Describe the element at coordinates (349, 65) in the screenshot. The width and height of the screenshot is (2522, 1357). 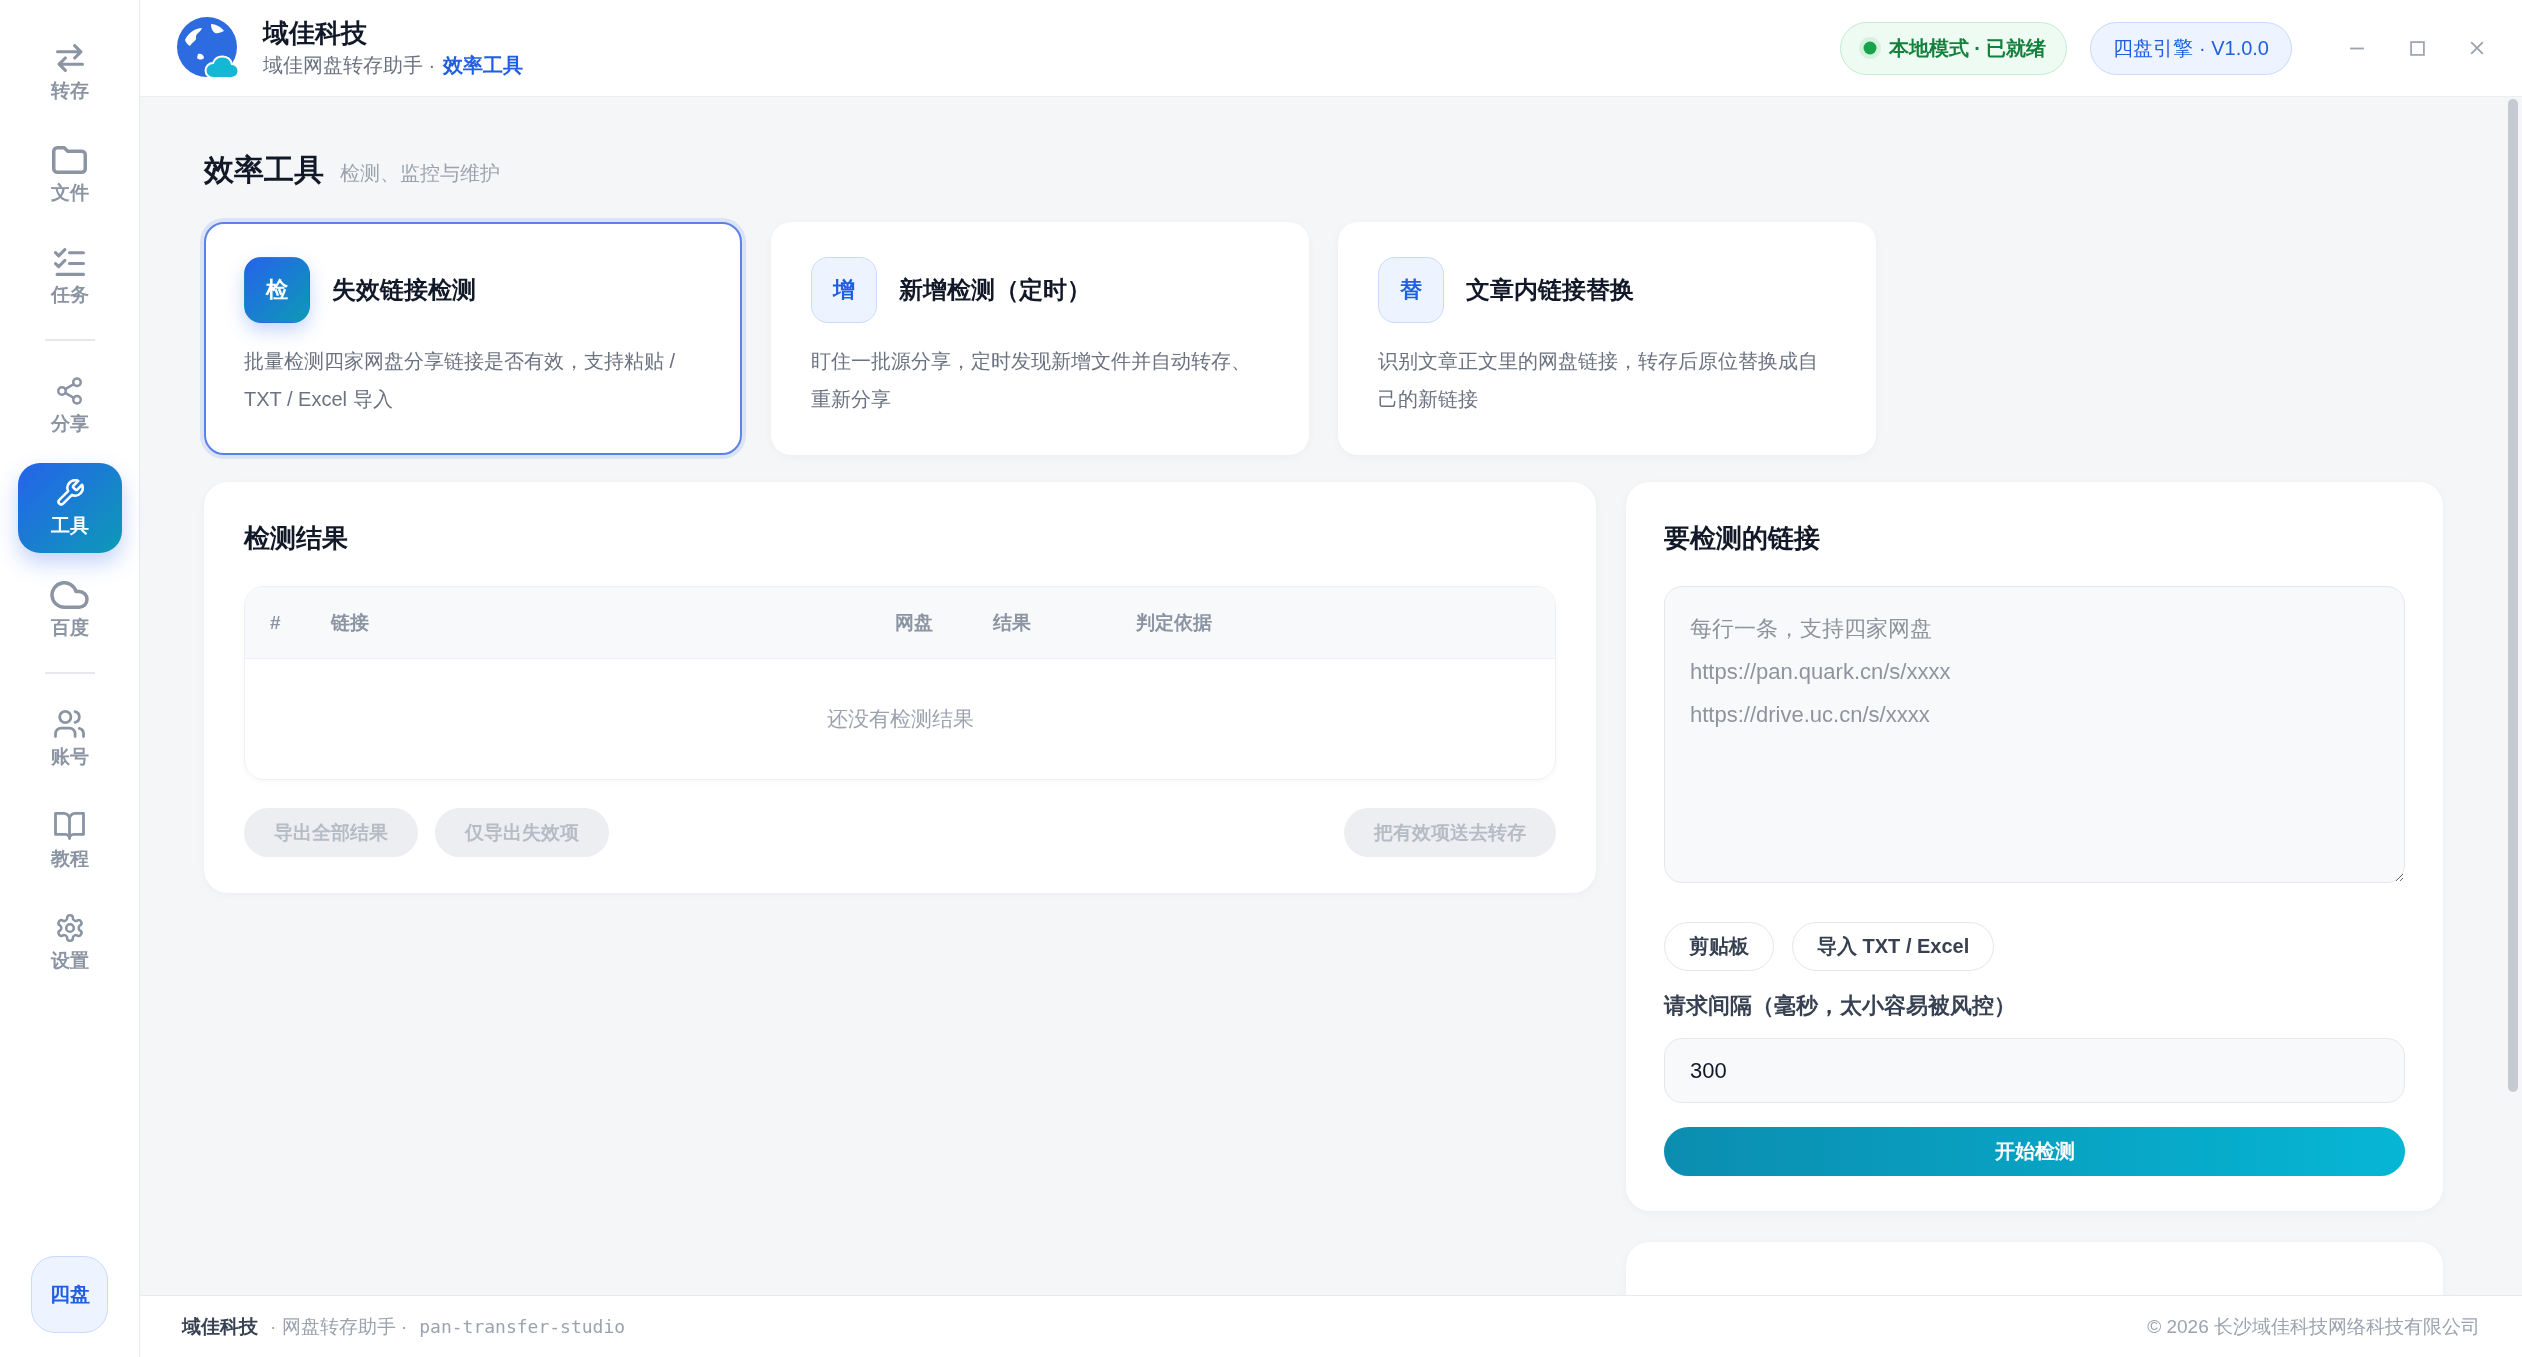
I see `app-subtitle: 域佳网盘转存助手 ·` at that location.